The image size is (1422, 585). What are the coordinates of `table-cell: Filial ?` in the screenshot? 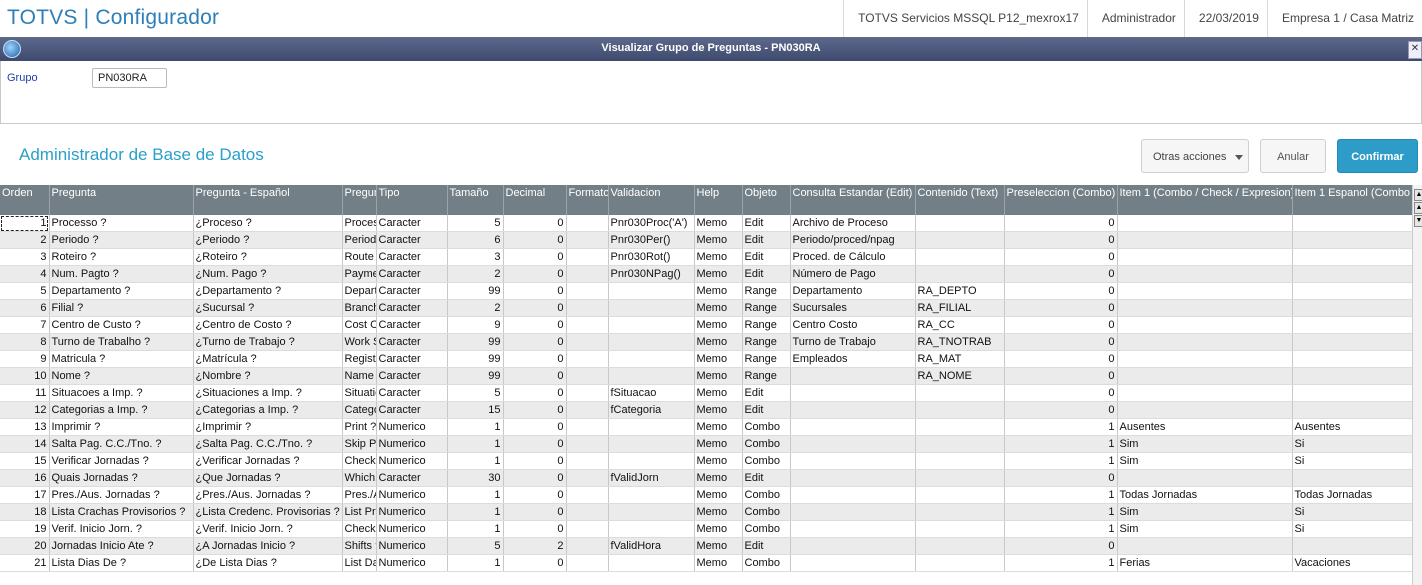 It's located at (121, 308).